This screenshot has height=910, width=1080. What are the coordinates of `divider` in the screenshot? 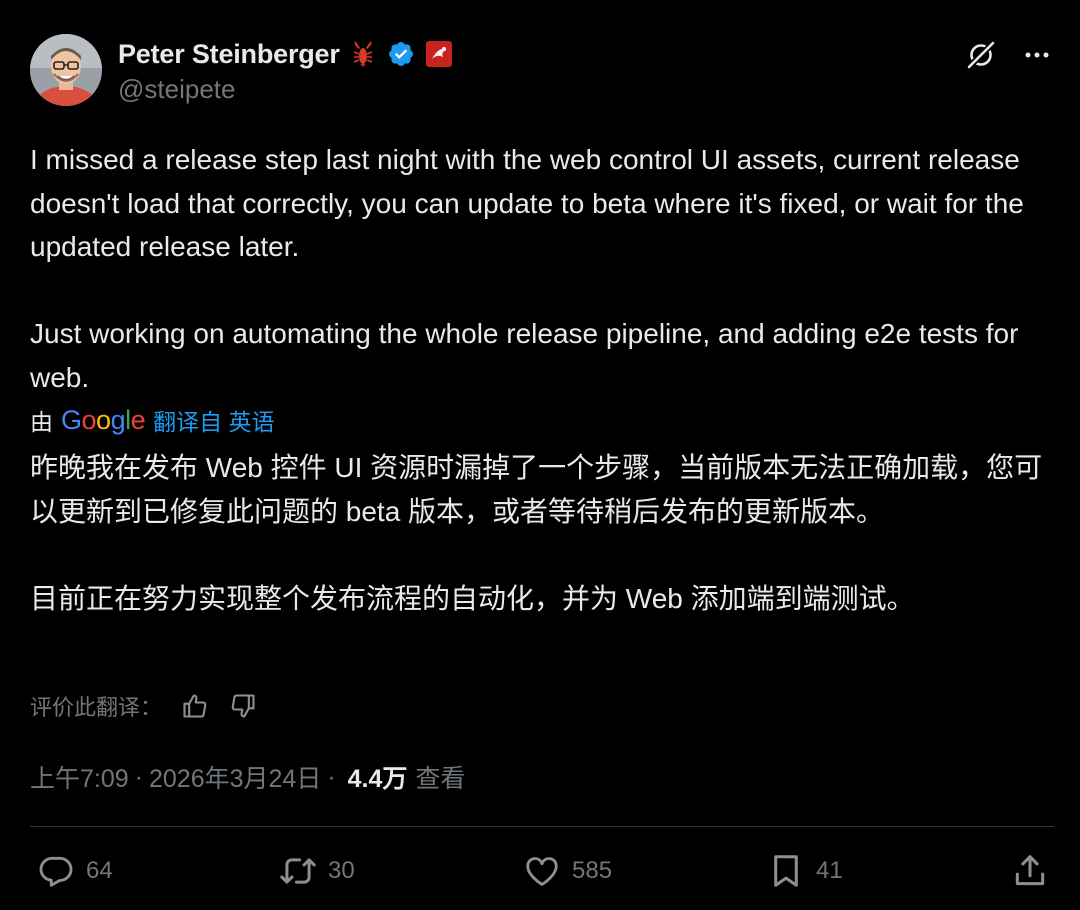 It's located at (542, 826).